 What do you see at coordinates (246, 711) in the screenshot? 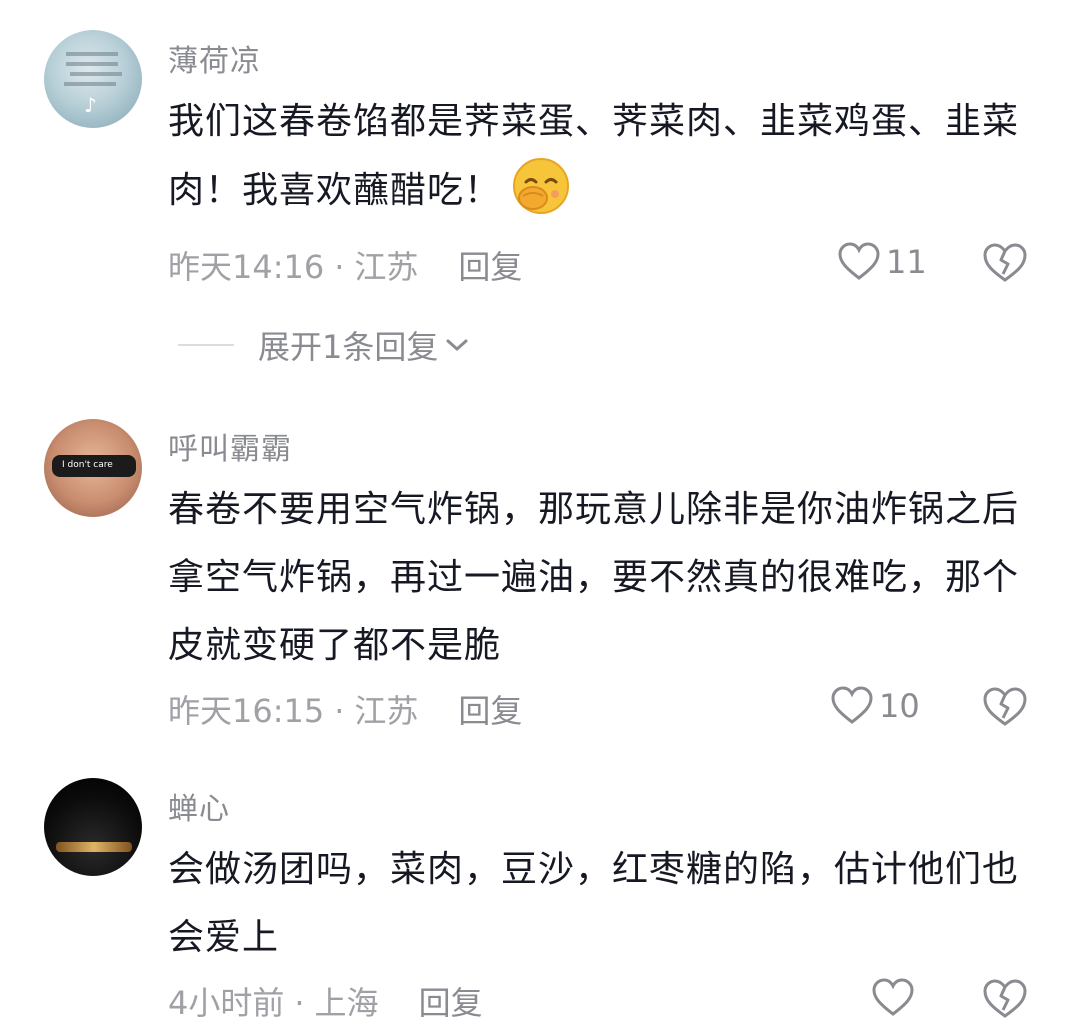
I see `comment-time: 昨天16:15` at bounding box center [246, 711].